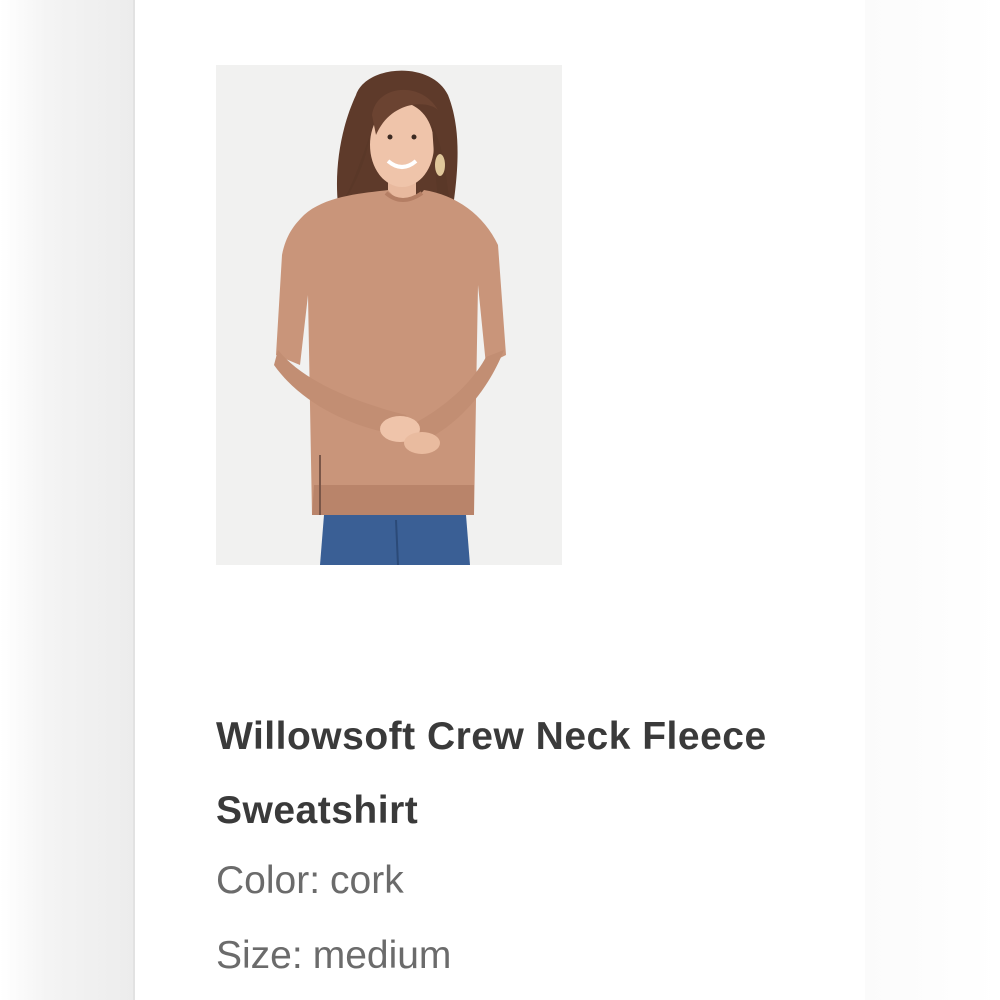  What do you see at coordinates (367, 880) in the screenshot?
I see `color-value: cork` at bounding box center [367, 880].